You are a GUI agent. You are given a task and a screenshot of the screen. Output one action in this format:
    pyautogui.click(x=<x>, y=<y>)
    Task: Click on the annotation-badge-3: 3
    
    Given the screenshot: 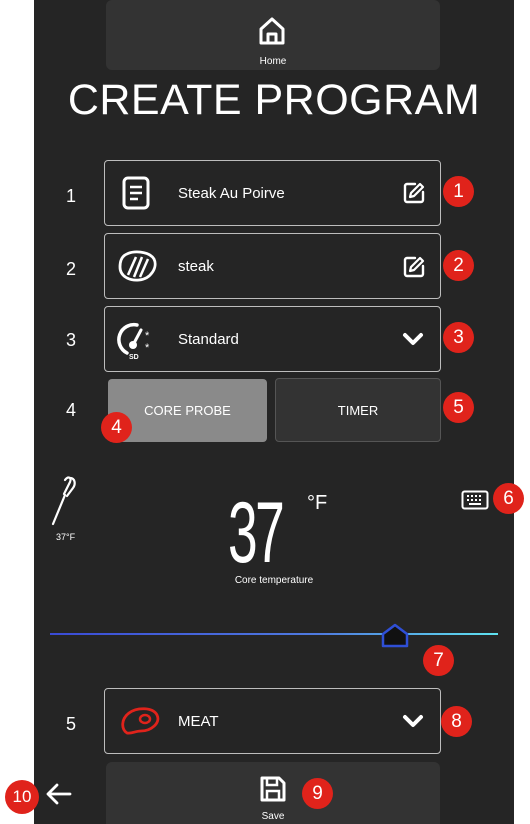 What is the action you would take?
    pyautogui.click(x=458, y=337)
    